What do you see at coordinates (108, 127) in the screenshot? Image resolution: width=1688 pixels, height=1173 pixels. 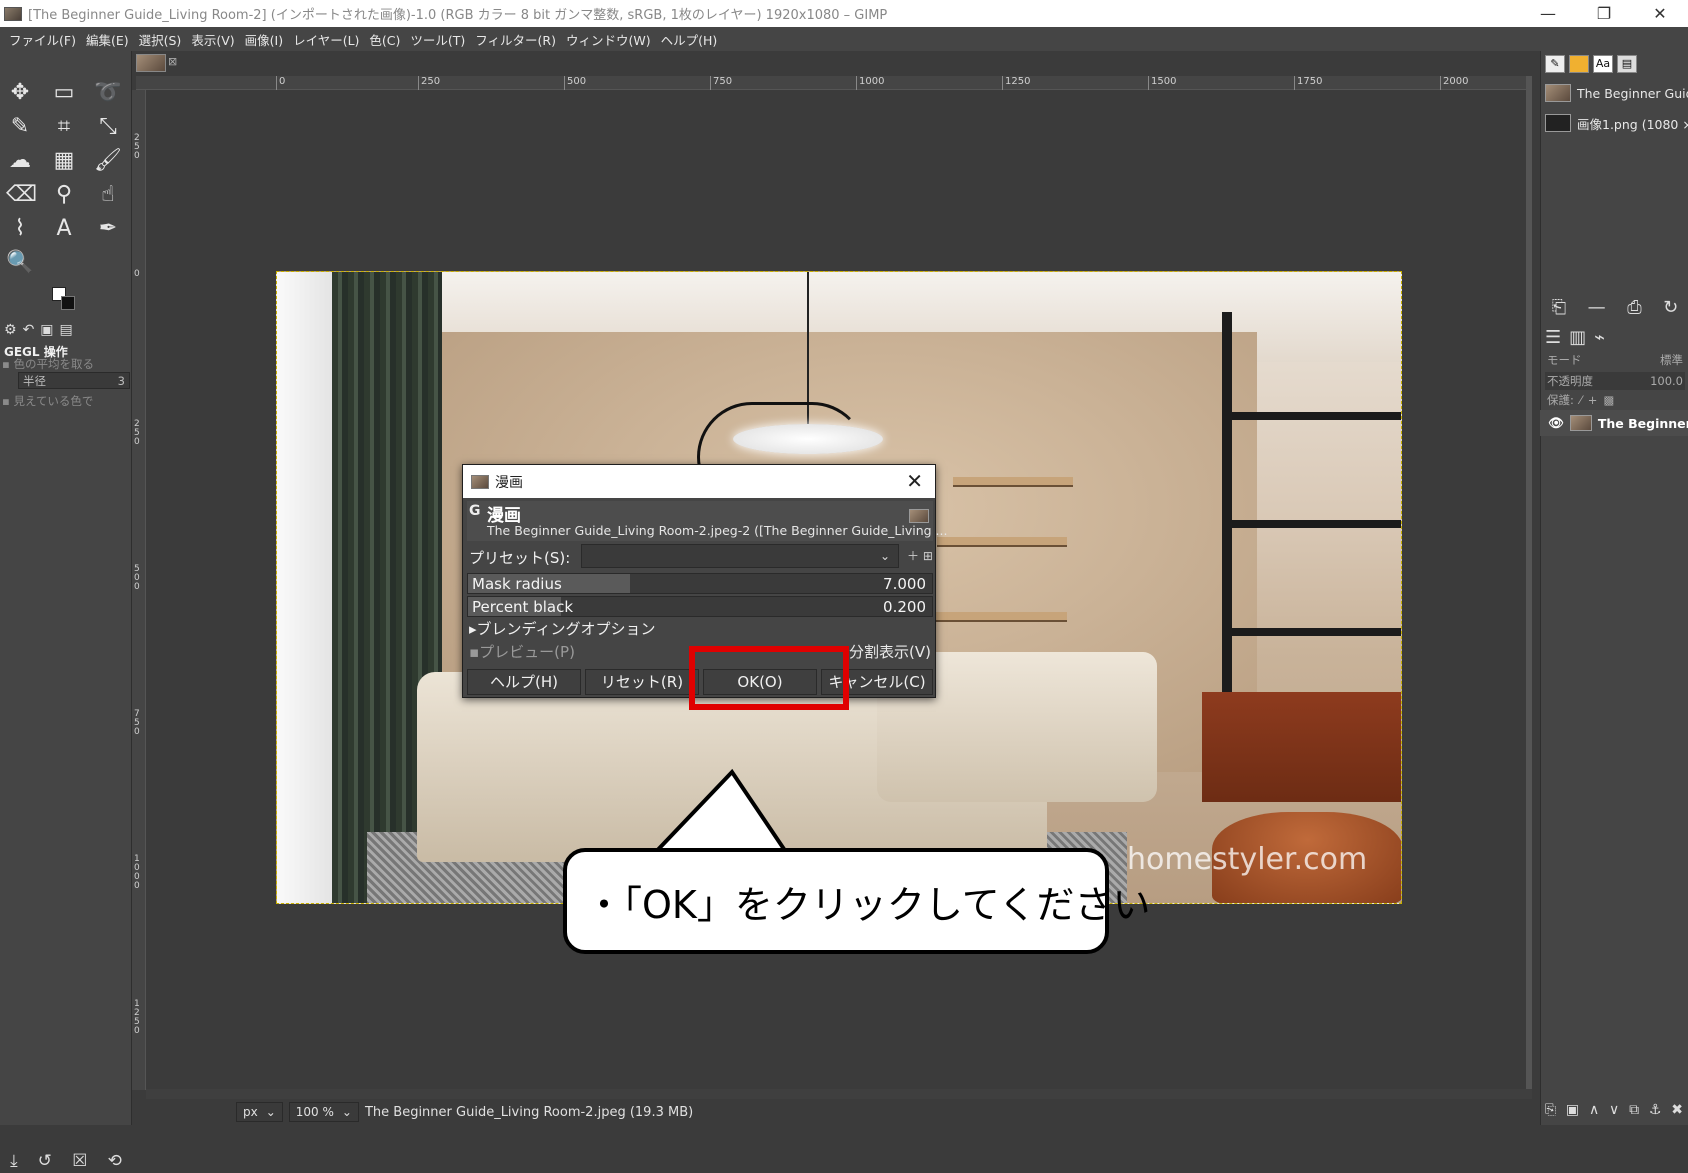 I see `transform-tool-icon: ⤡` at bounding box center [108, 127].